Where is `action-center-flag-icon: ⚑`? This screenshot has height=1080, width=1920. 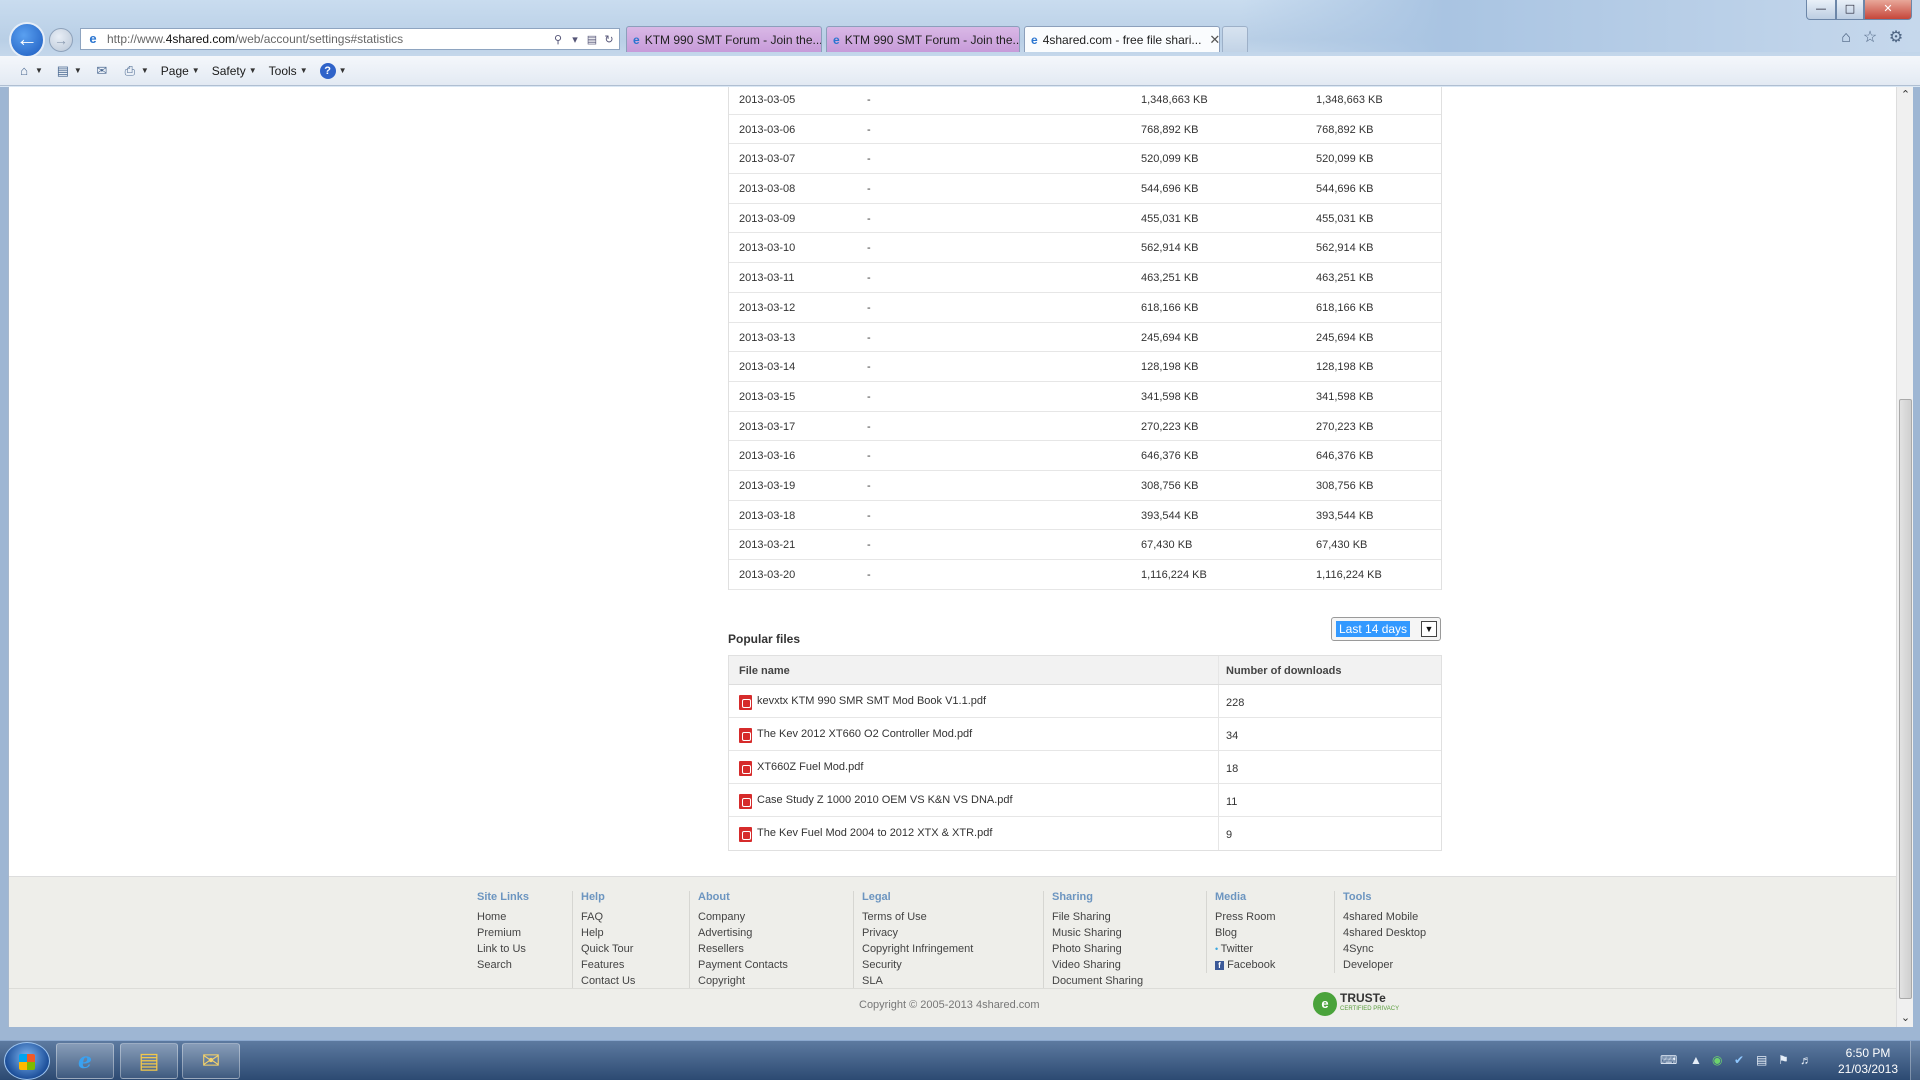
action-center-flag-icon: ⚑ is located at coordinates (1783, 1060).